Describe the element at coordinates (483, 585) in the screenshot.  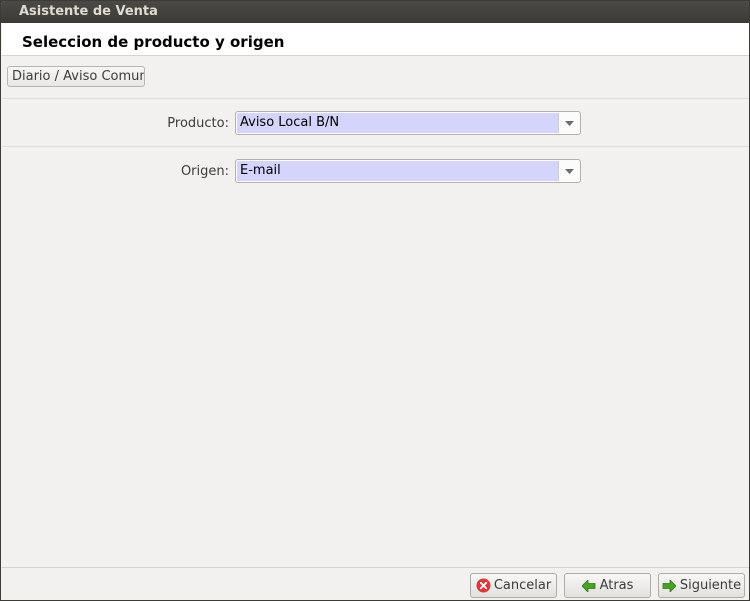
I see `cancel-icon` at that location.